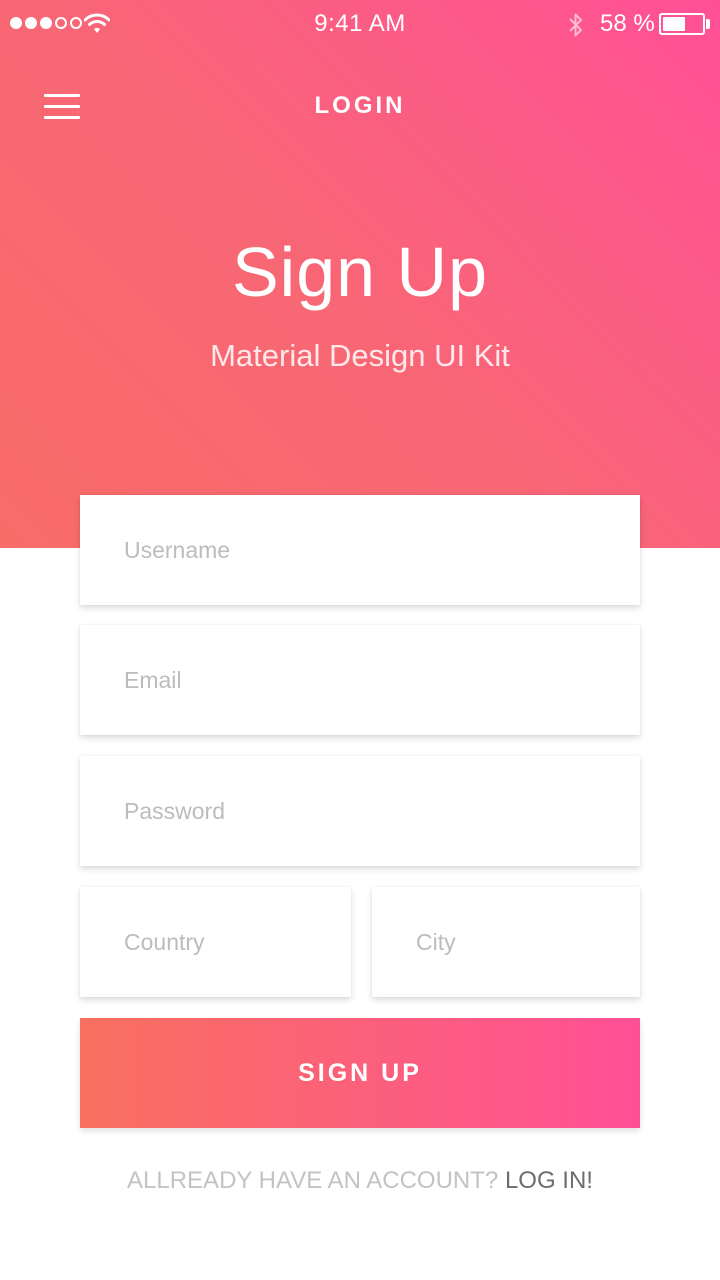  I want to click on login-prompt: ALLREADY HAVE AN ACCOUNT? LOG IN!, so click(360, 1181).